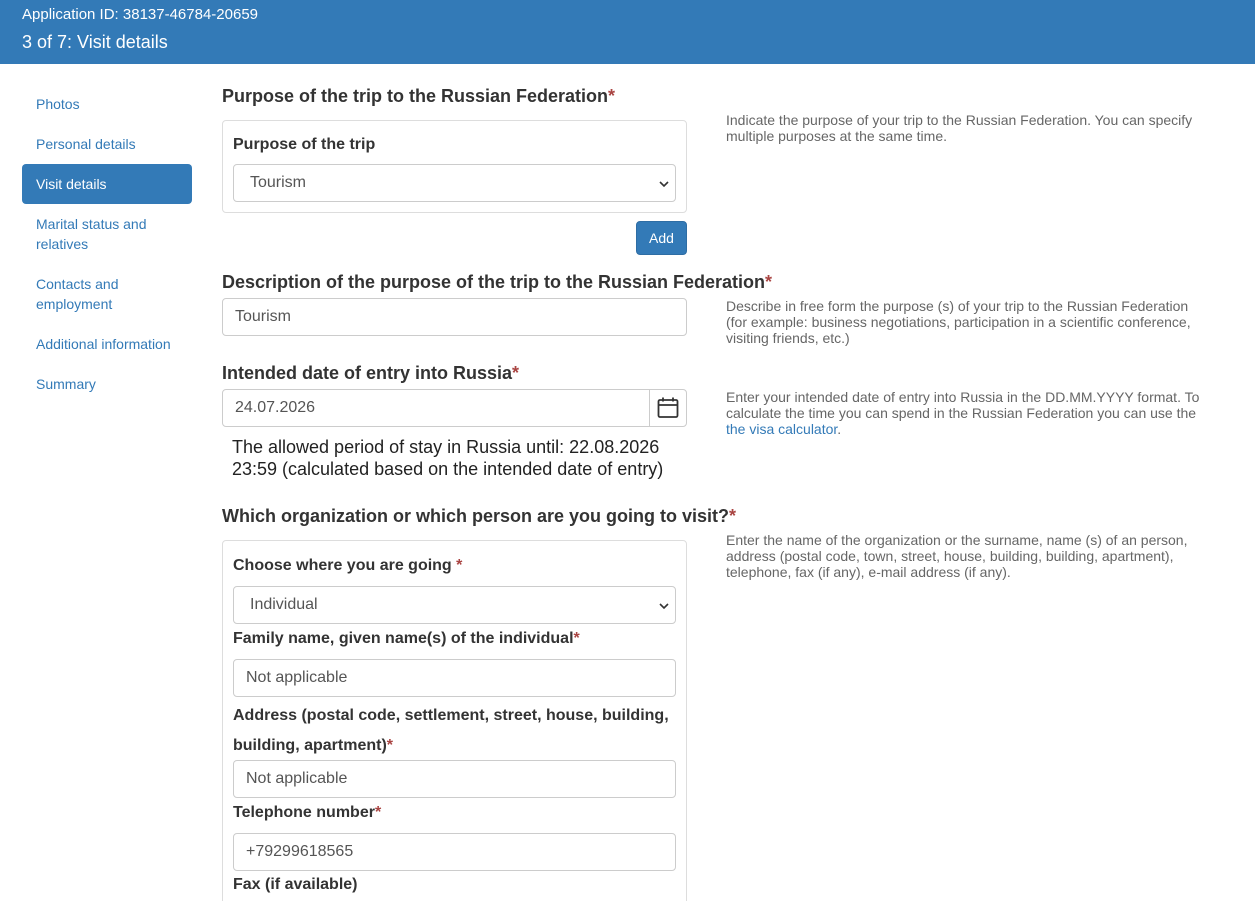 The image size is (1255, 901). Describe the element at coordinates (454, 183) in the screenshot. I see `purpose-select: Tourism` at that location.